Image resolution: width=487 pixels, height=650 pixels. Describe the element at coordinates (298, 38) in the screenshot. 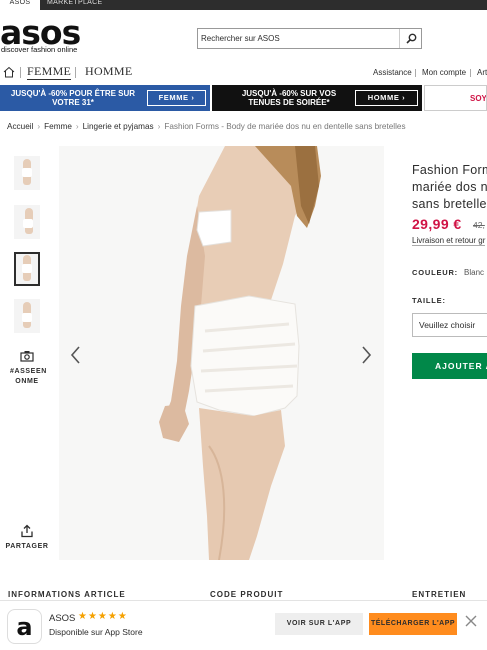

I see `search-input` at that location.